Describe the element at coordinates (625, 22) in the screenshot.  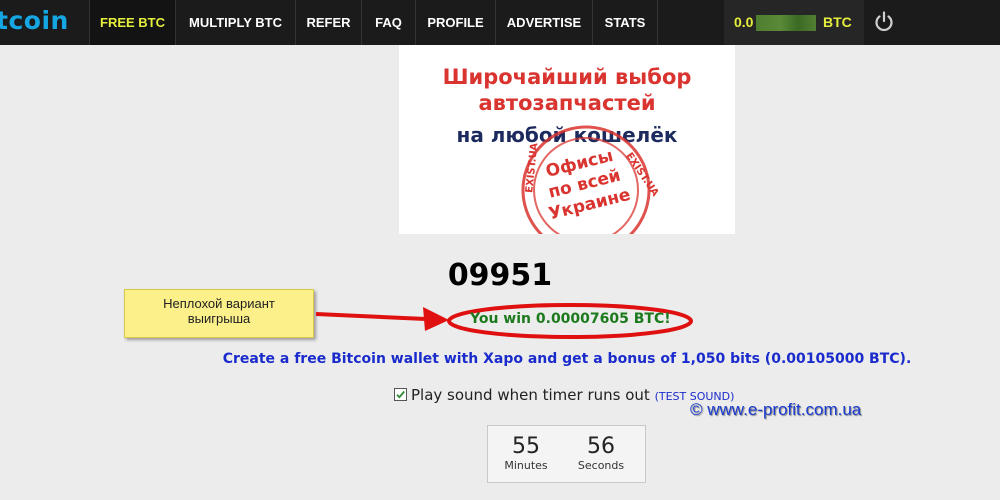
I see `nav-stats: STATS` at that location.